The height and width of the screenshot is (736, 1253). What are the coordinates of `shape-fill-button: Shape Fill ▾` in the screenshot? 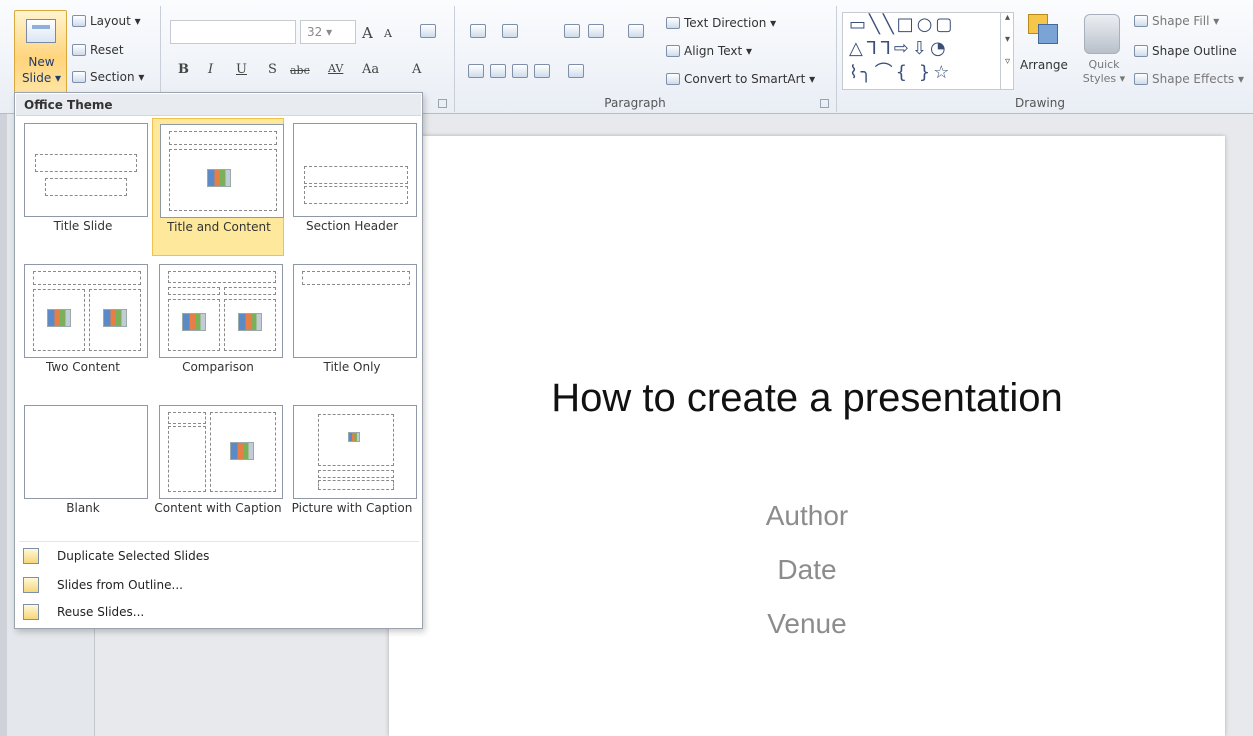 It's located at (1176, 21).